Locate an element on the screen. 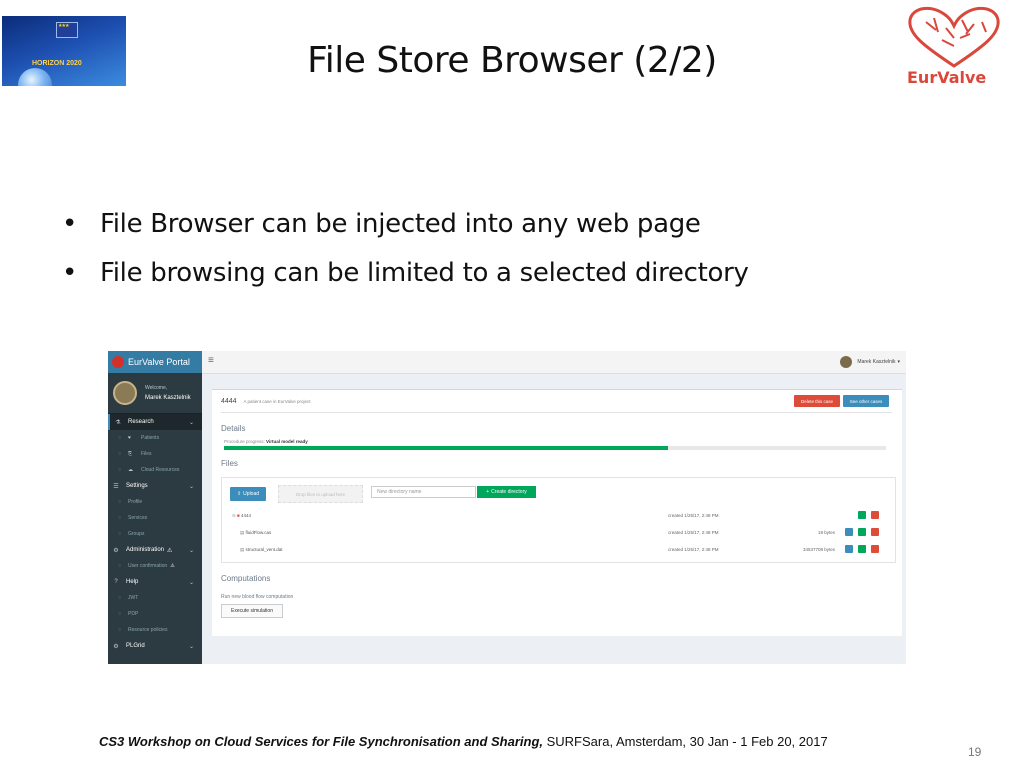 The height and width of the screenshot is (768, 1024). eurvalve-logo: EurValve is located at coordinates (954, 47).